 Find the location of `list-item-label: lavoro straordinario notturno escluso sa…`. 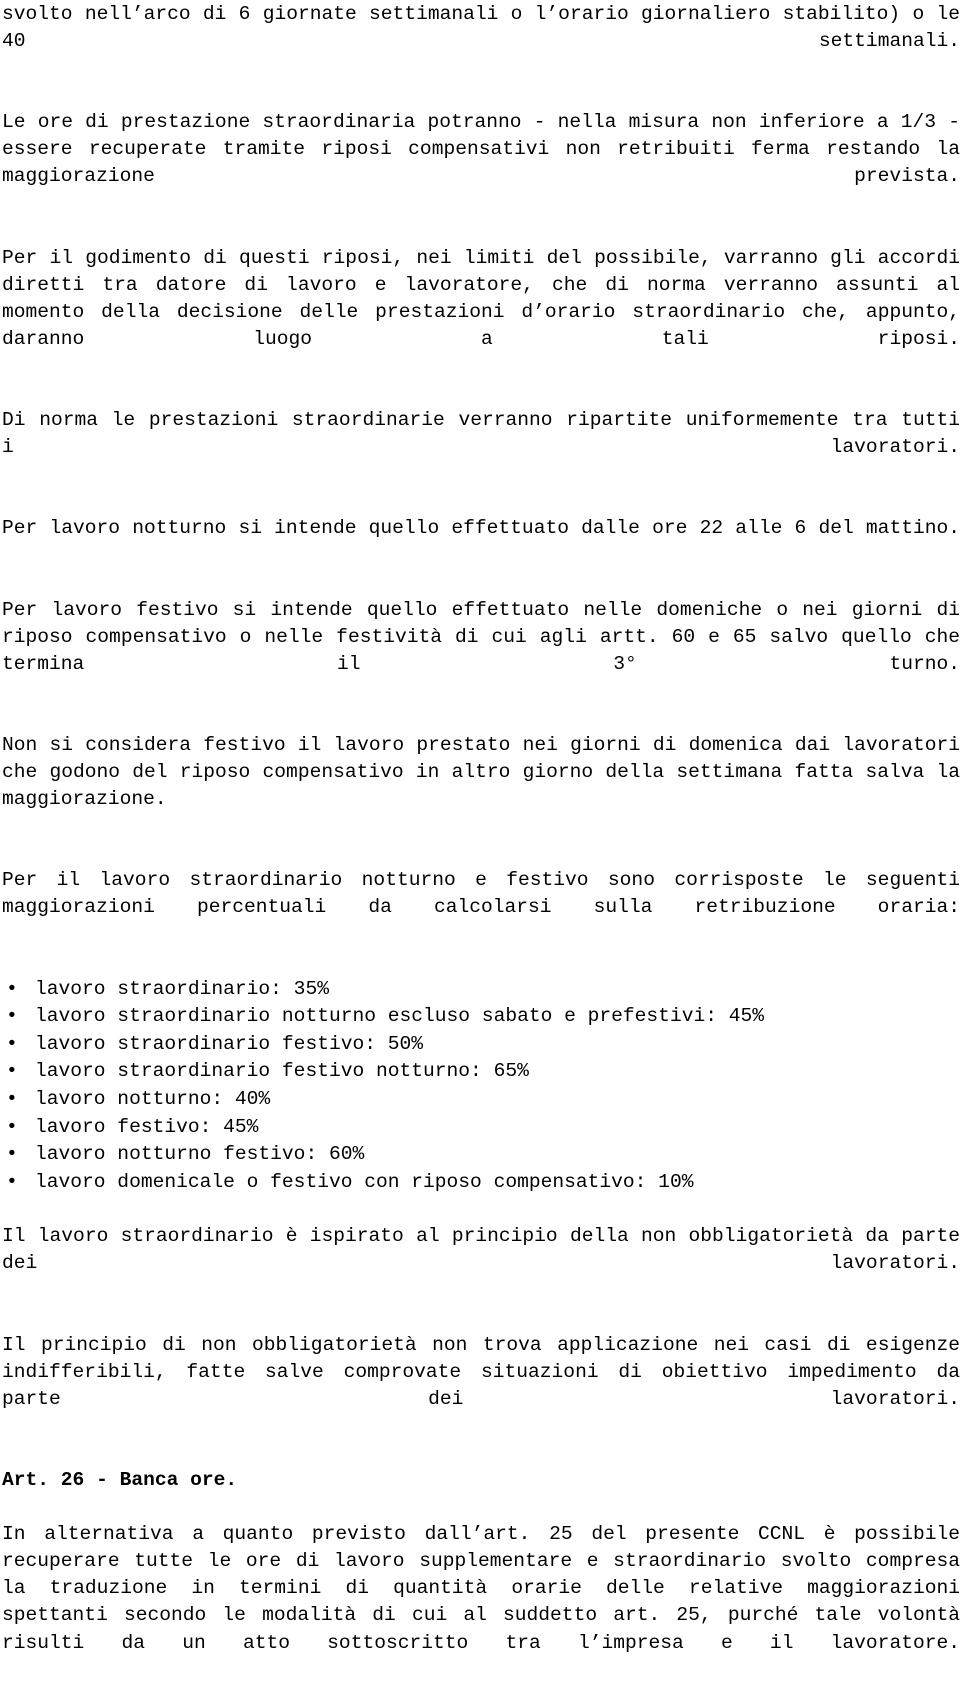

list-item-label: lavoro straordinario notturno escluso sa… is located at coordinates (400, 1016).